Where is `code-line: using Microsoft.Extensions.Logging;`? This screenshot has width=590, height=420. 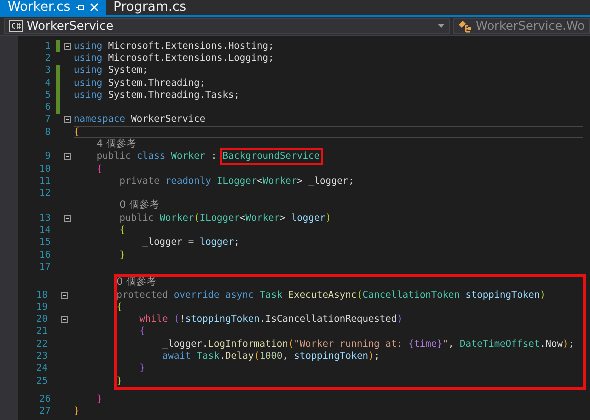
code-line: using Microsoft.Extensions.Logging; is located at coordinates (174, 58).